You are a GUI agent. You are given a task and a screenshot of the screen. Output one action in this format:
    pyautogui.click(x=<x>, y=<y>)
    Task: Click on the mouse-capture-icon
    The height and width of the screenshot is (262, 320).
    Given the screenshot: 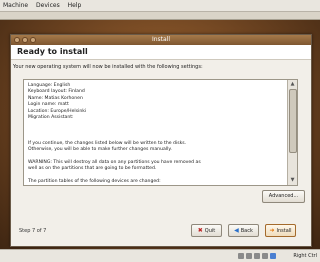 What is the action you would take?
    pyautogui.click(x=273, y=256)
    